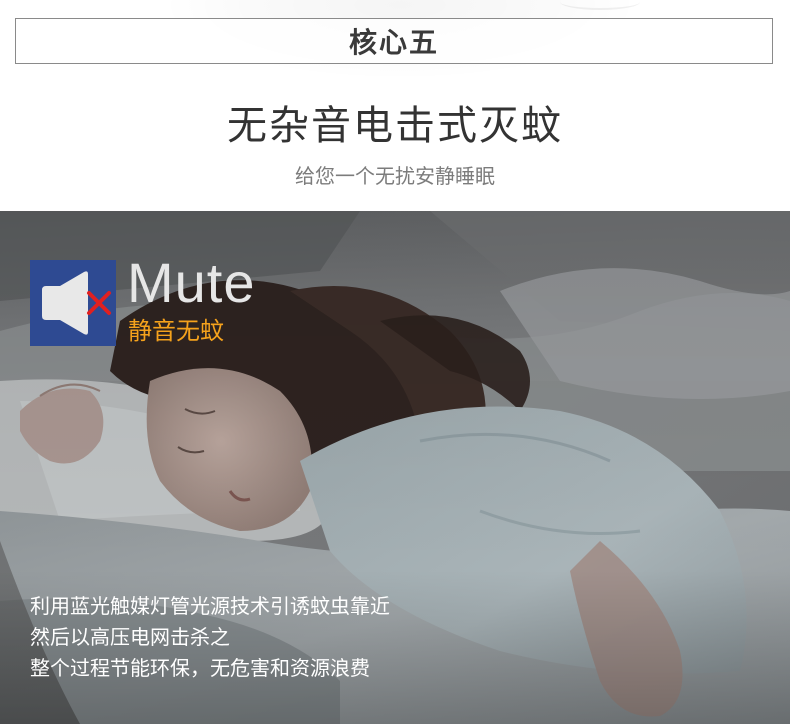 This screenshot has width=790, height=724. I want to click on feature-title-en: Mute, so click(191, 282).